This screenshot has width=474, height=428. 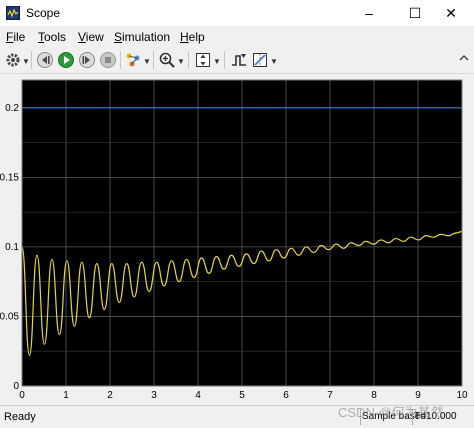 I want to click on highlight-dropdown-icon: ▼, so click(x=147, y=61).